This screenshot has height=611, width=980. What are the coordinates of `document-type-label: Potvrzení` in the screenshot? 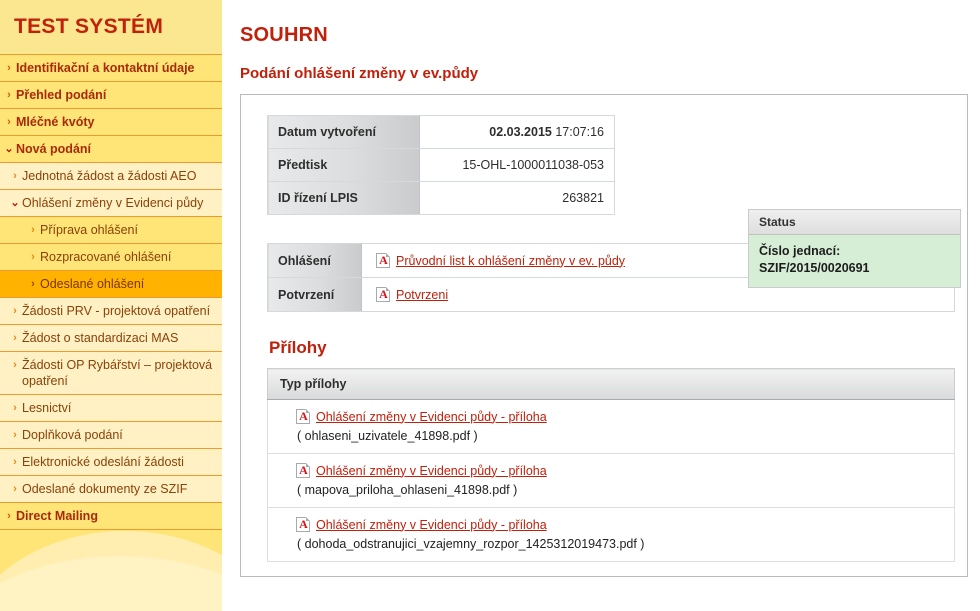 It's located at (314, 294).